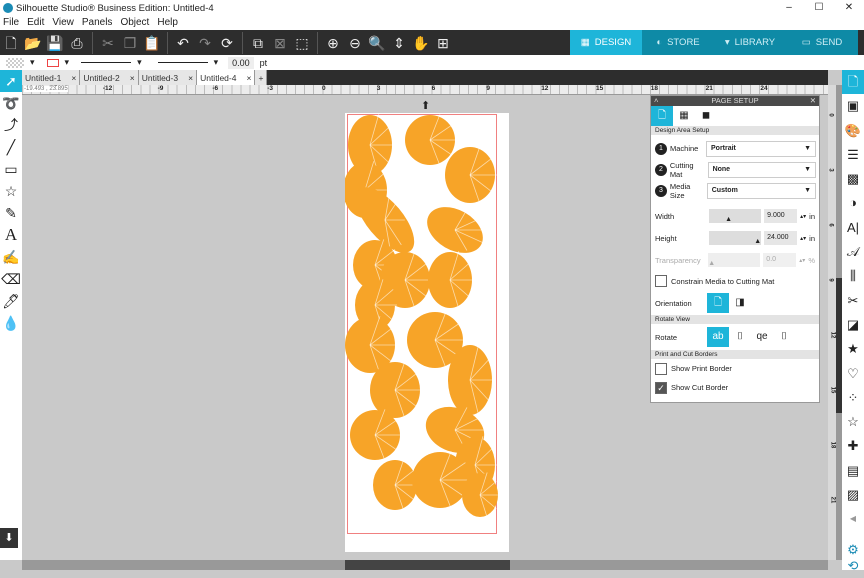 Image resolution: width=864 pixels, height=578 pixels. I want to click on line-style-icon: ☰, so click(853, 155).